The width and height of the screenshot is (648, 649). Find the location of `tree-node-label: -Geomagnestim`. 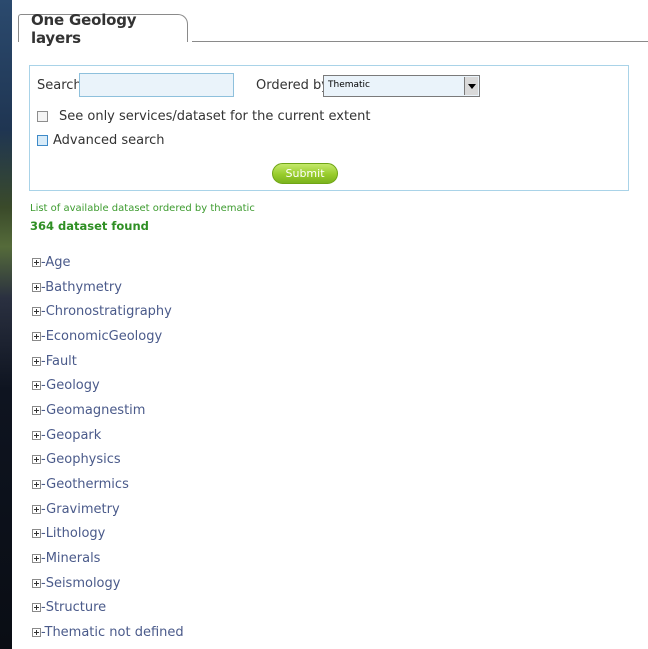

tree-node-label: -Geomagnestim is located at coordinates (93, 410).